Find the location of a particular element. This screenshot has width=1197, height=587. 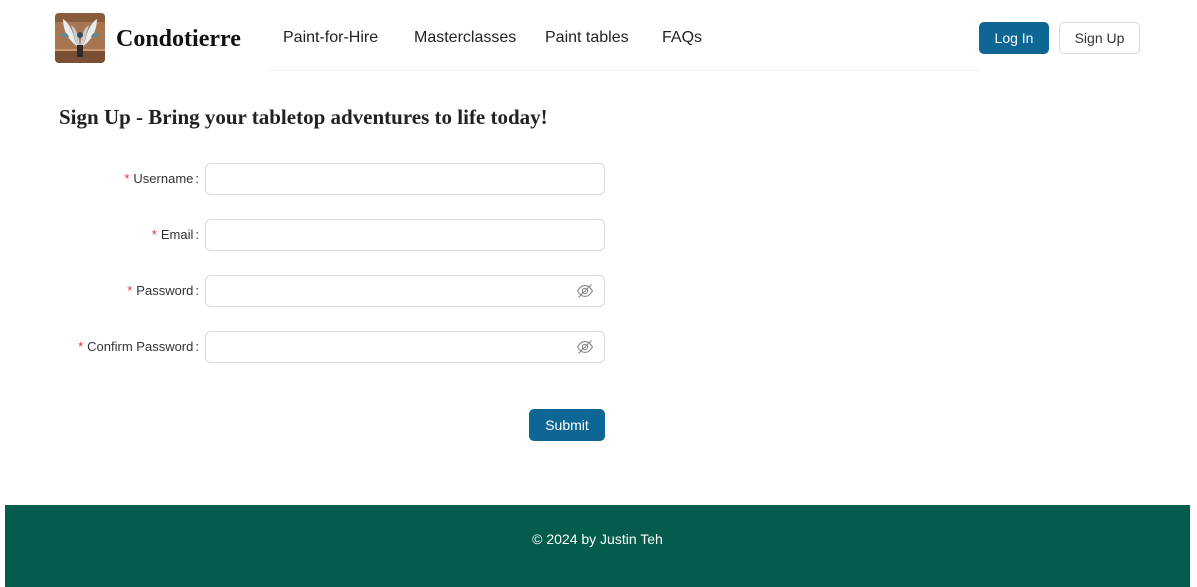

signup-button: Sign Up is located at coordinates (1099, 38).